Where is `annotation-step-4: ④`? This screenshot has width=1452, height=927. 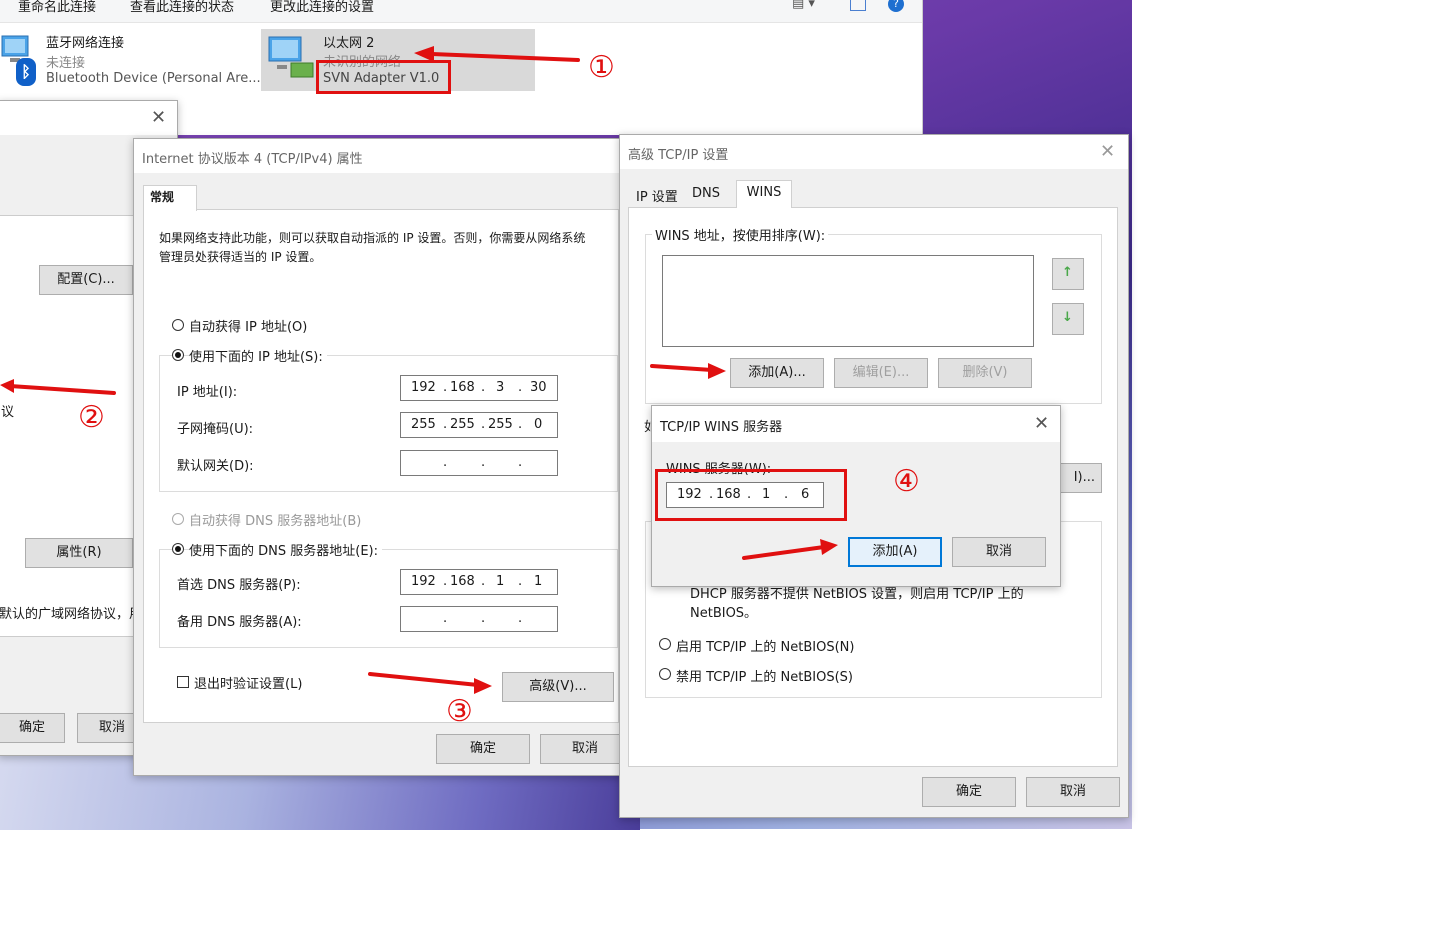 annotation-step-4: ④ is located at coordinates (906, 481).